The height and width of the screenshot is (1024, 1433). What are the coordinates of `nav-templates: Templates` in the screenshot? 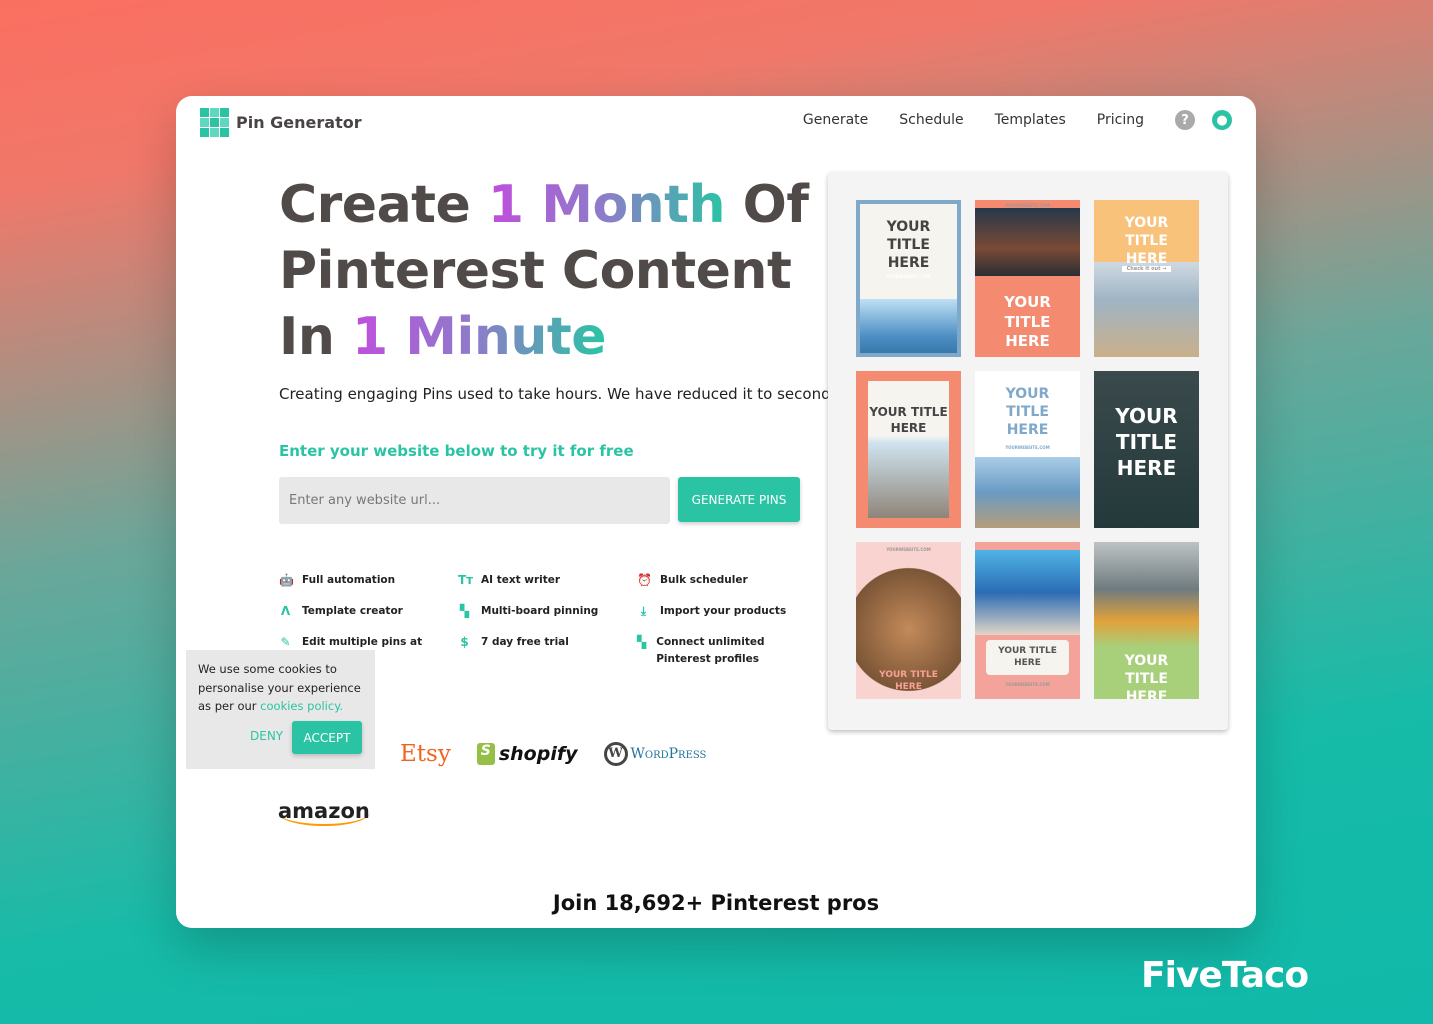 It's located at (1030, 120).